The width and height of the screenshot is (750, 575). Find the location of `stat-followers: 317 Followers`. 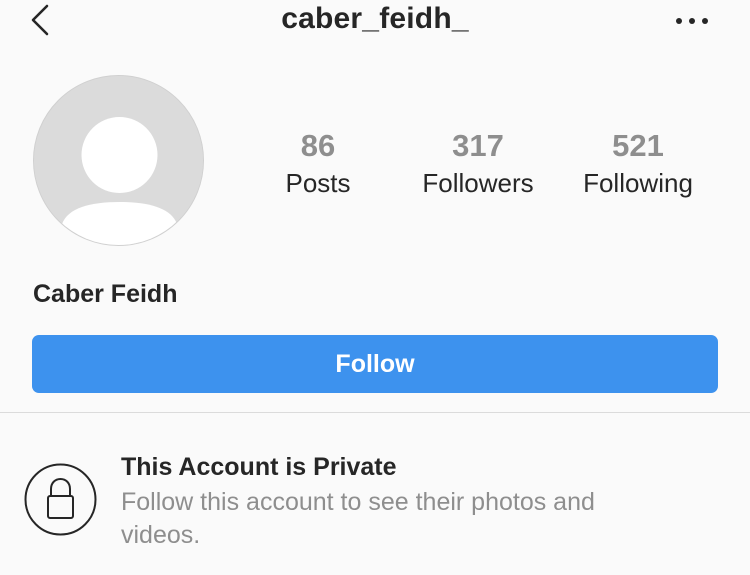

stat-followers: 317 Followers is located at coordinates (478, 163).